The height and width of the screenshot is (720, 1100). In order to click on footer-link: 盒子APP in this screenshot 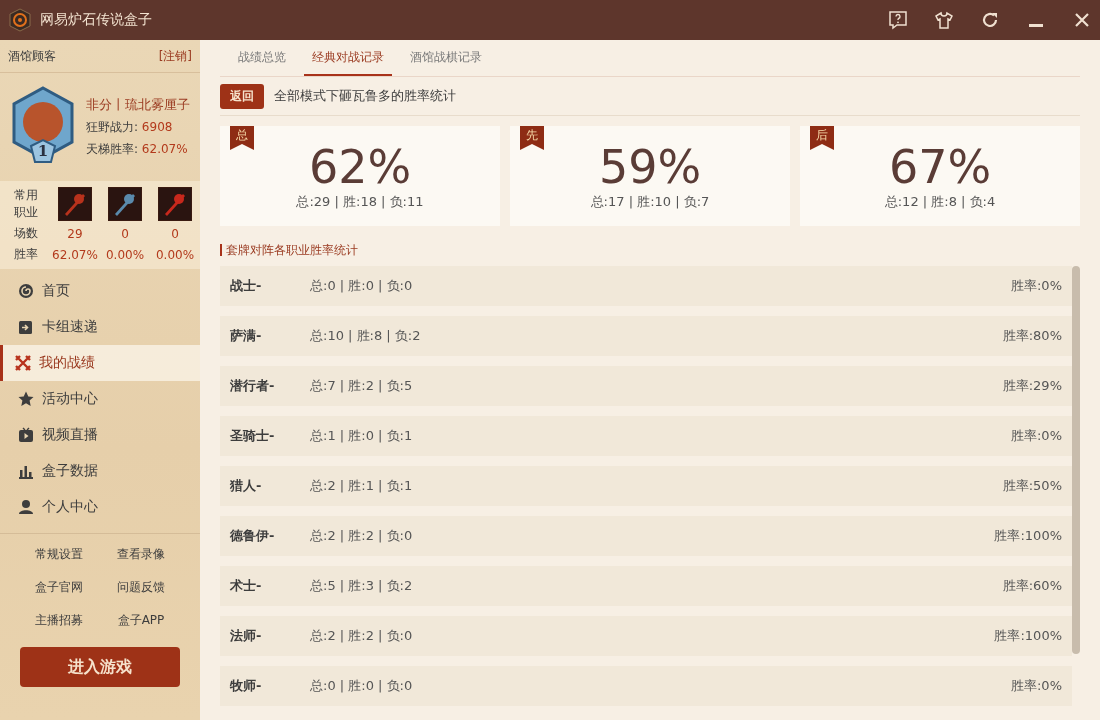, I will do `click(141, 620)`.